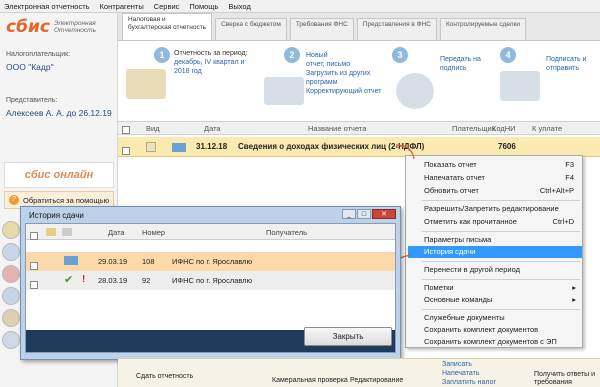 This screenshot has height=387, width=600. Describe the element at coordinates (495, 222) in the screenshot. I see `menu-mark-read: Отметить как прочитанное Ctrl+D` at that location.